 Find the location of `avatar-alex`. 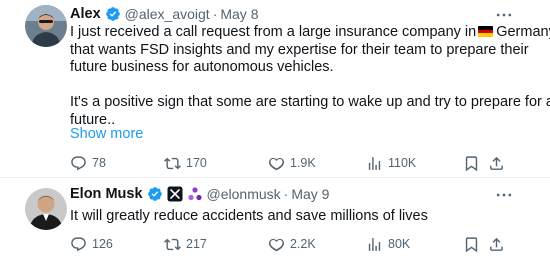

avatar-alex is located at coordinates (46, 26).